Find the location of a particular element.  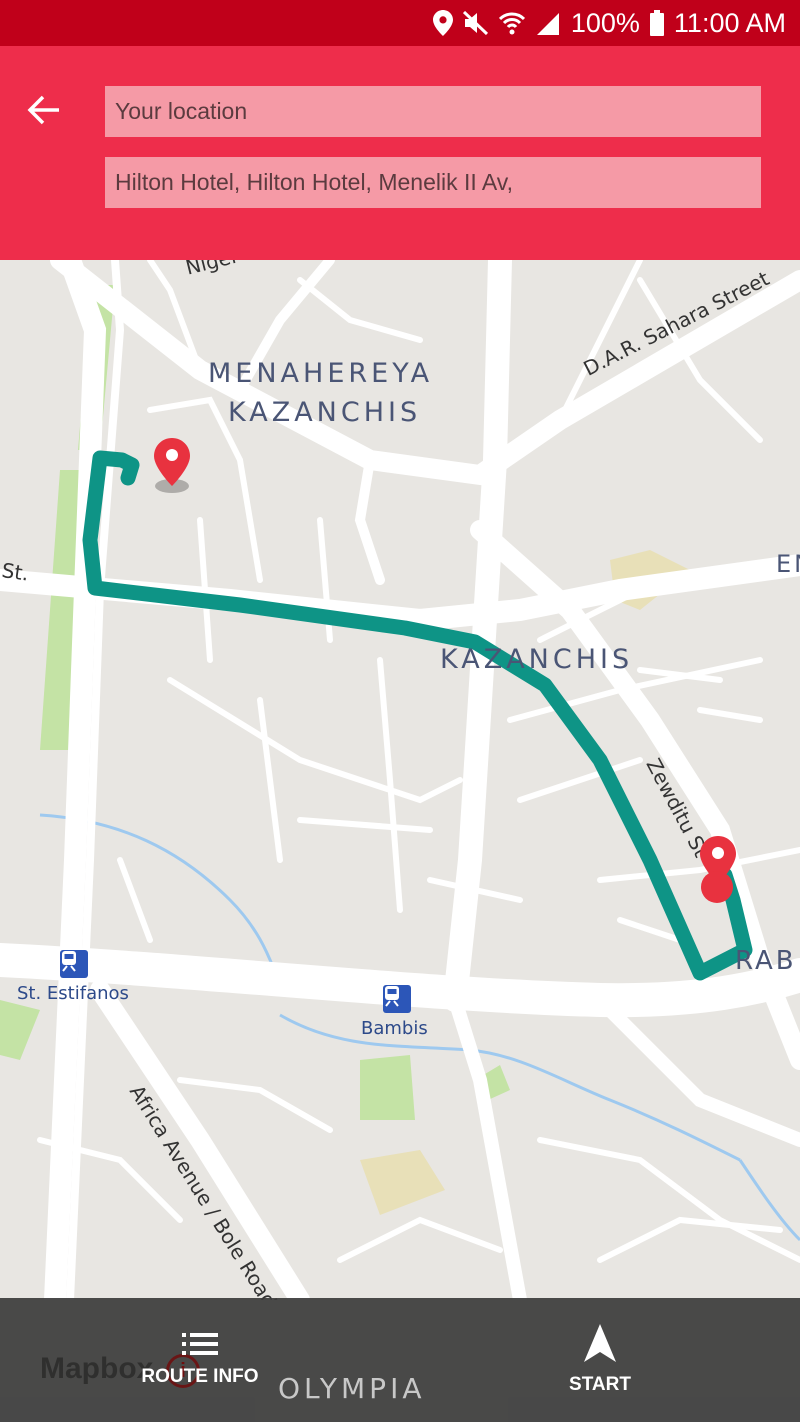

signal-icon is located at coordinates (547, 24).